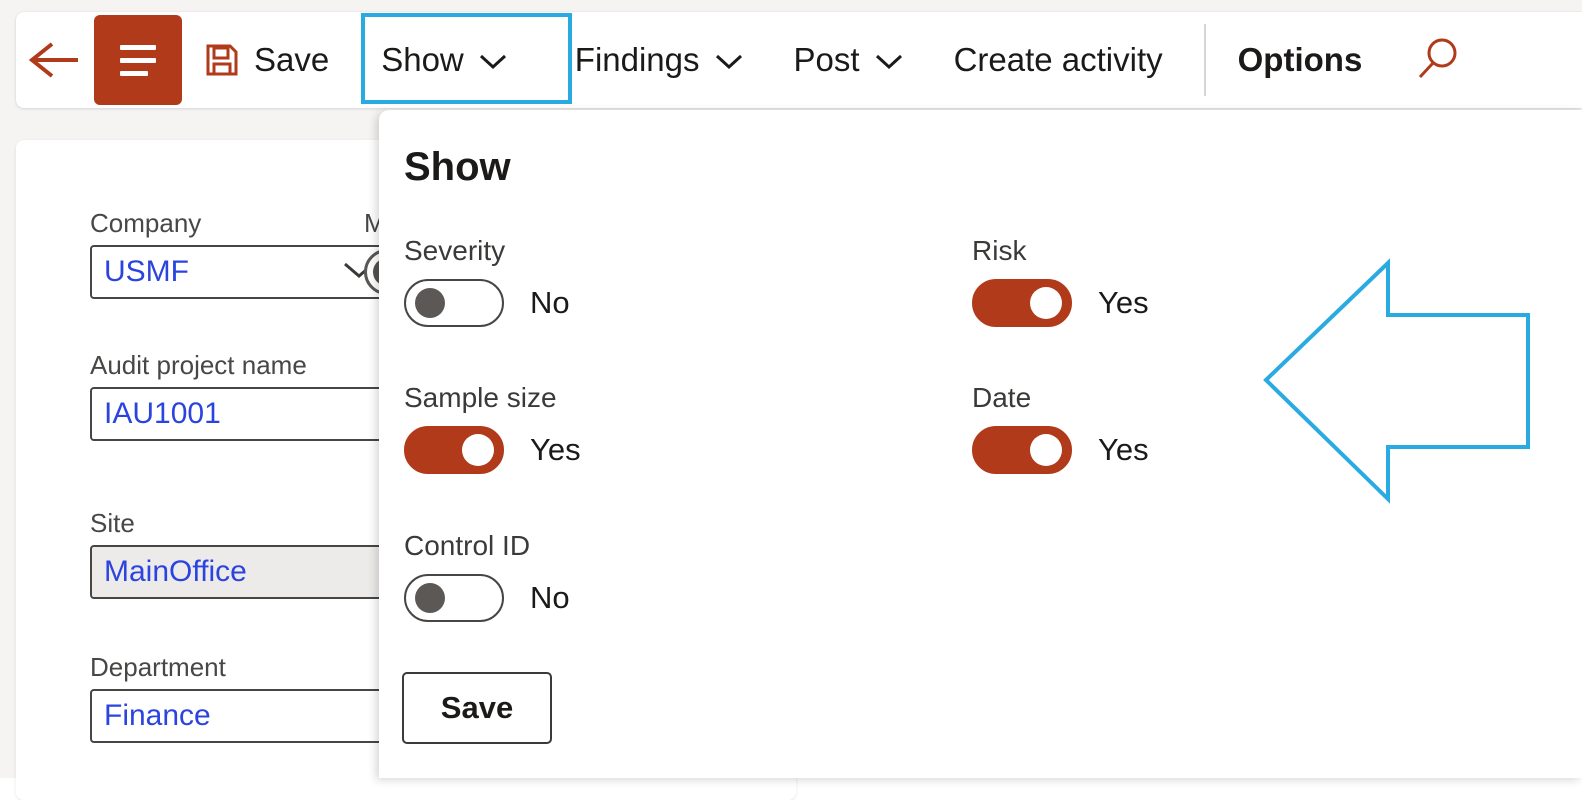 This screenshot has width=1582, height=800. Describe the element at coordinates (292, 59) in the screenshot. I see `save-button-label: Save` at that location.